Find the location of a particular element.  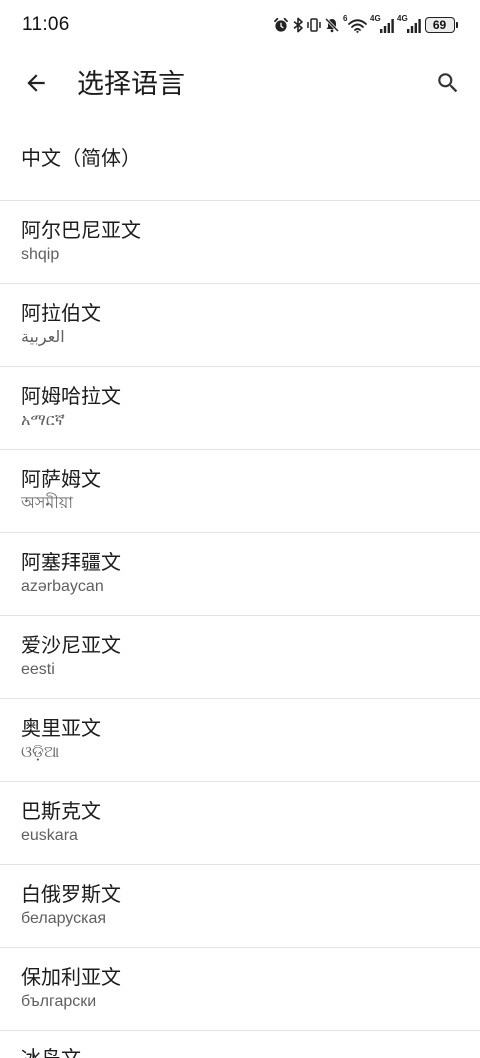

language-item-icelandic: 冰岛文 is located at coordinates (240, 1044).